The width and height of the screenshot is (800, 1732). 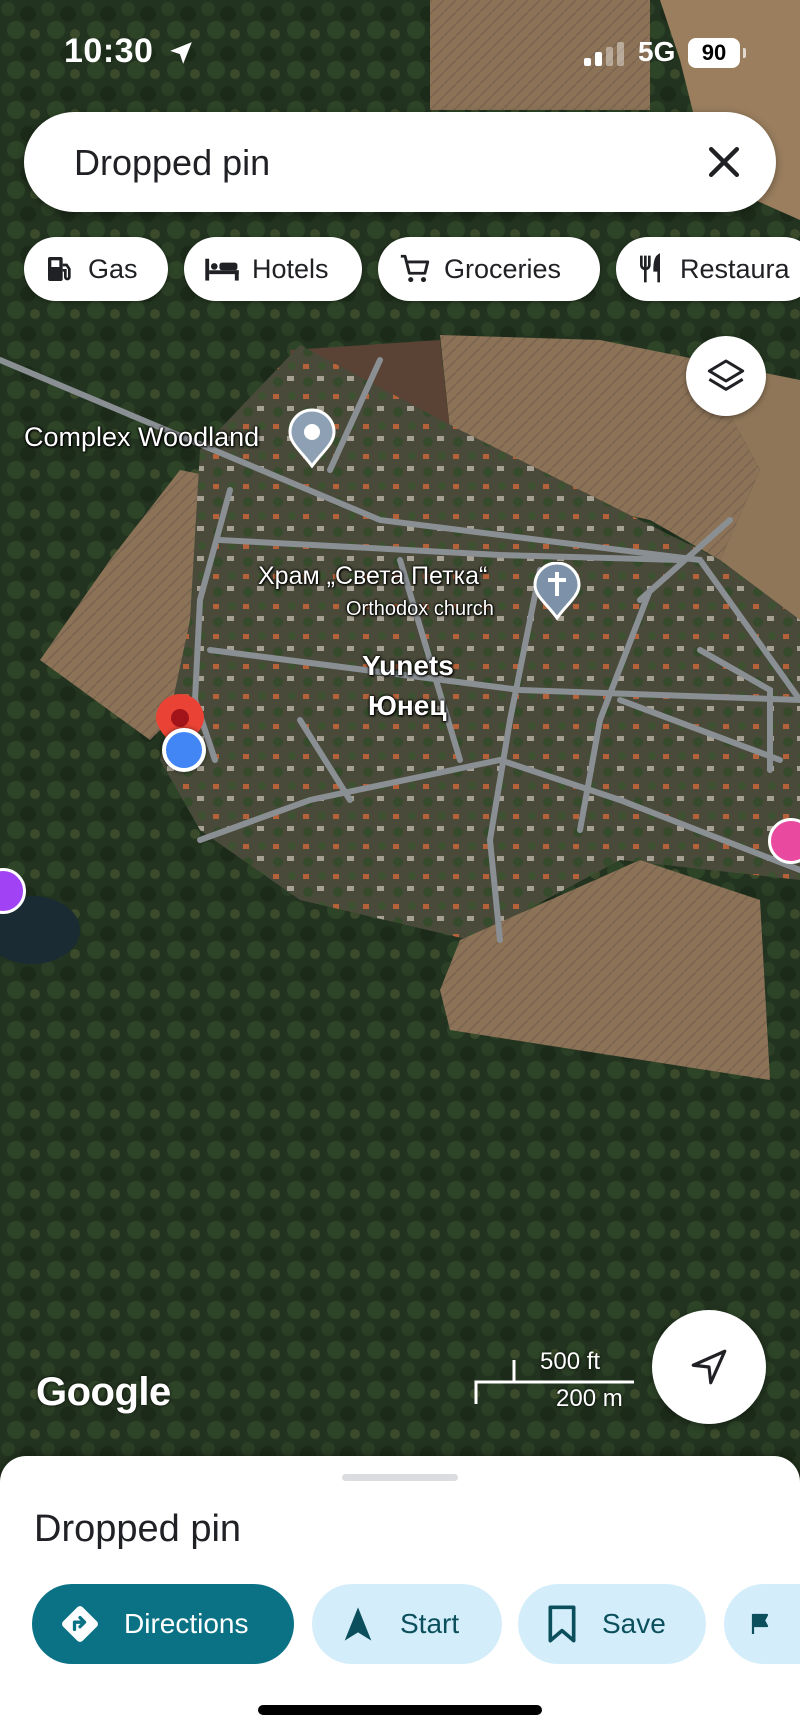 I want to click on place-label-complex: Complex Woodland, so click(x=141, y=437).